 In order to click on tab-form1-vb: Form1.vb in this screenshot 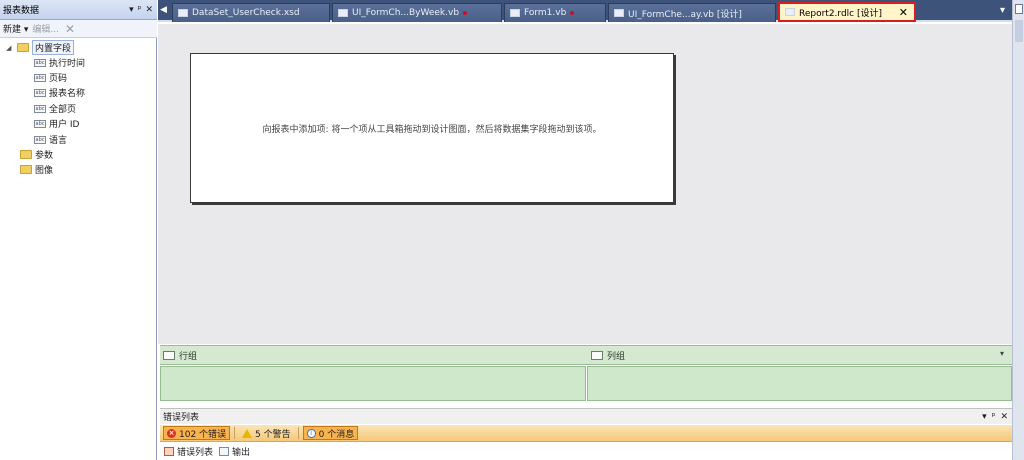, I will do `click(555, 12)`.